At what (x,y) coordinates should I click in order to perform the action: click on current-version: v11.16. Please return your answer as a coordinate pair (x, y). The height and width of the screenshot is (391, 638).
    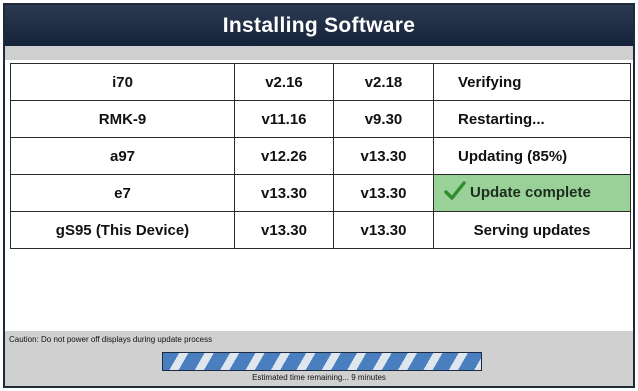
    Looking at the image, I should click on (284, 119).